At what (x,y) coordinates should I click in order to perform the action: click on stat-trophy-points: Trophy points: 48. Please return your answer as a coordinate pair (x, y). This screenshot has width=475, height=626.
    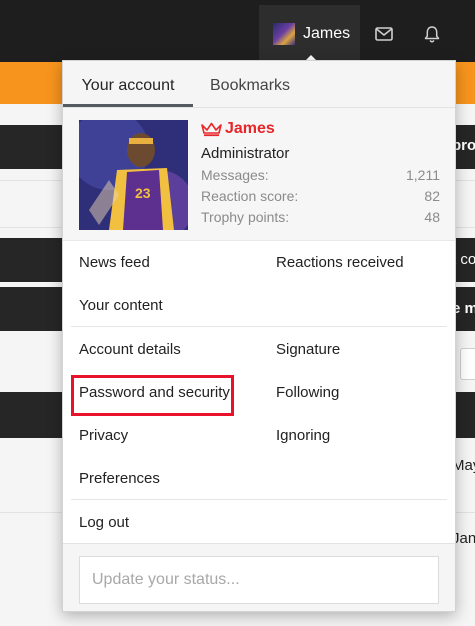
    Looking at the image, I should click on (320, 217).